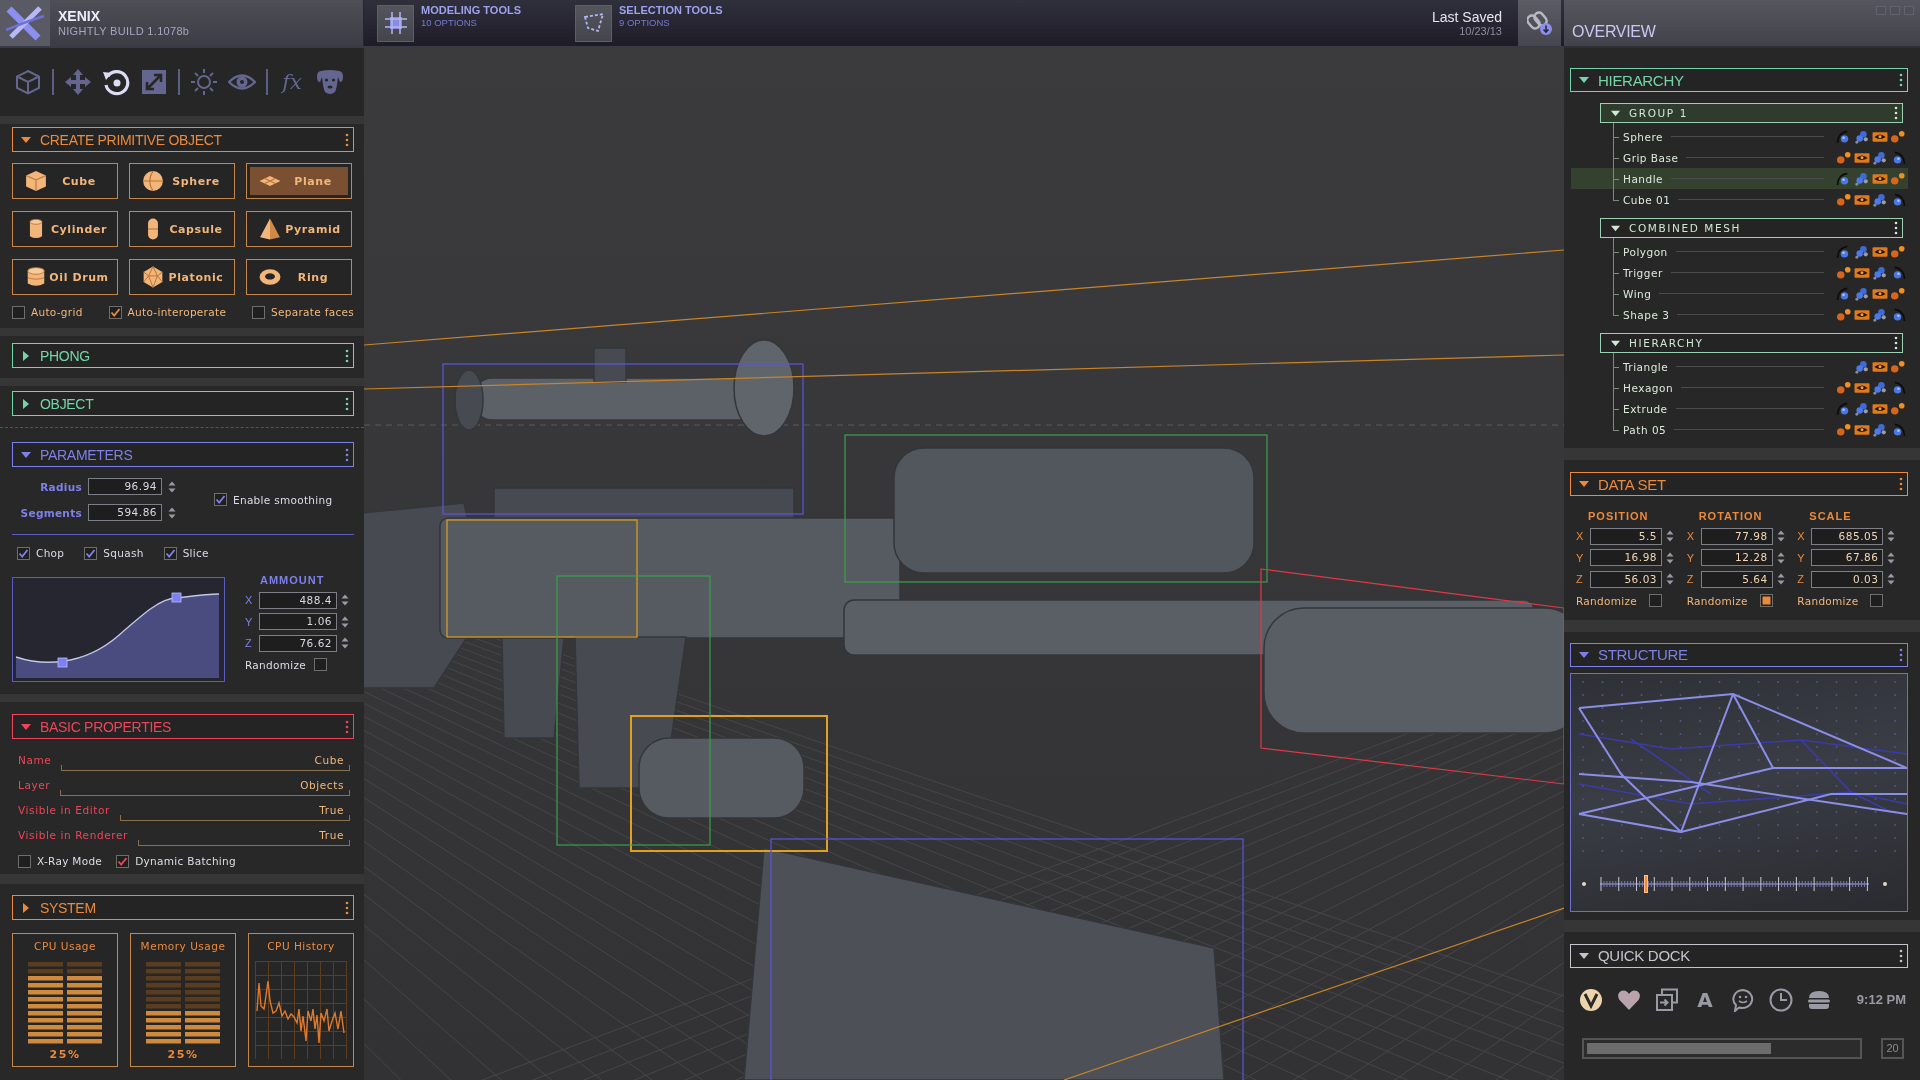  I want to click on progress-track, so click(1722, 1048).